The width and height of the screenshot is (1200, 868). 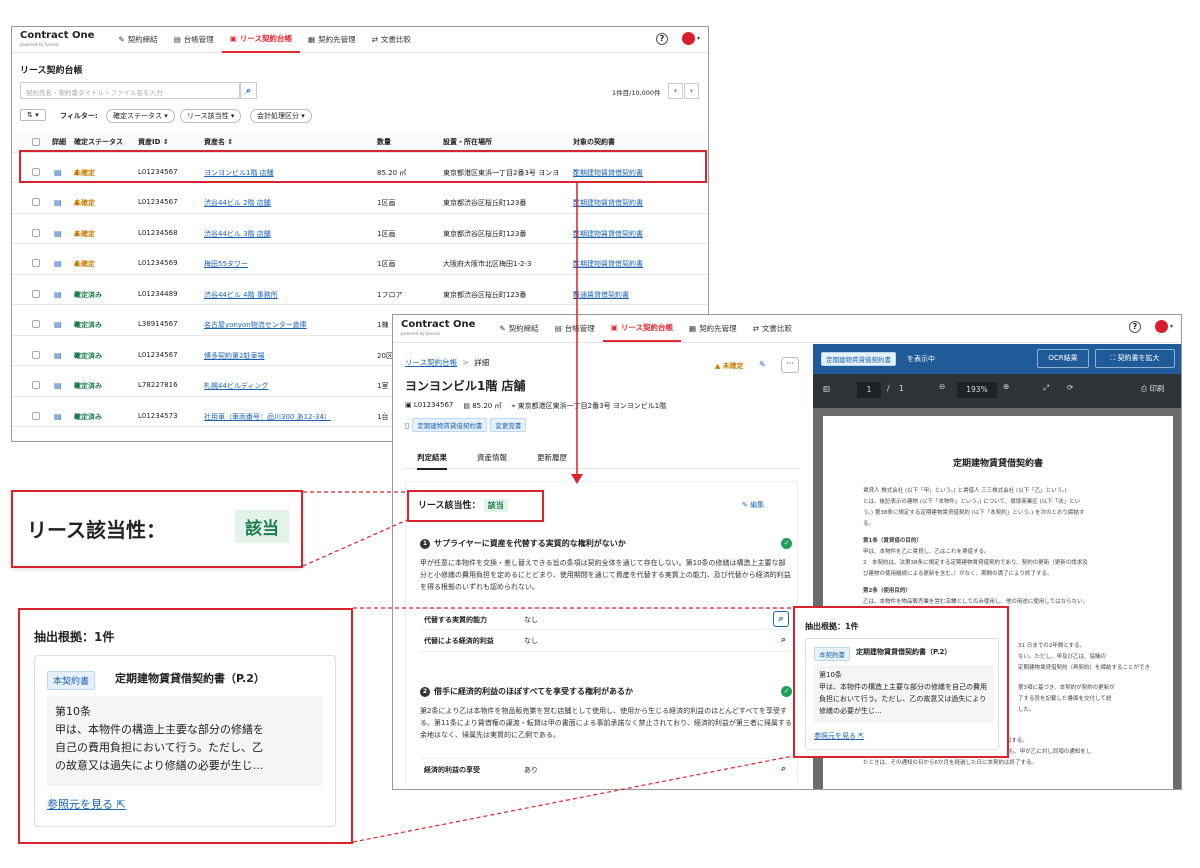 What do you see at coordinates (158, 324) in the screenshot?
I see `asset-id: L38914567` at bounding box center [158, 324].